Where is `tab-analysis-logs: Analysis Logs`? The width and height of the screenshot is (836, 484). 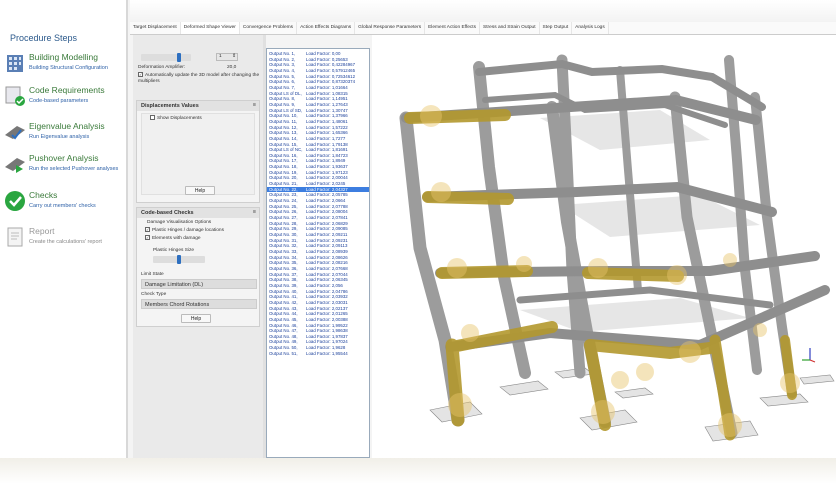
tab-analysis-logs: Analysis Logs is located at coordinates (590, 28).